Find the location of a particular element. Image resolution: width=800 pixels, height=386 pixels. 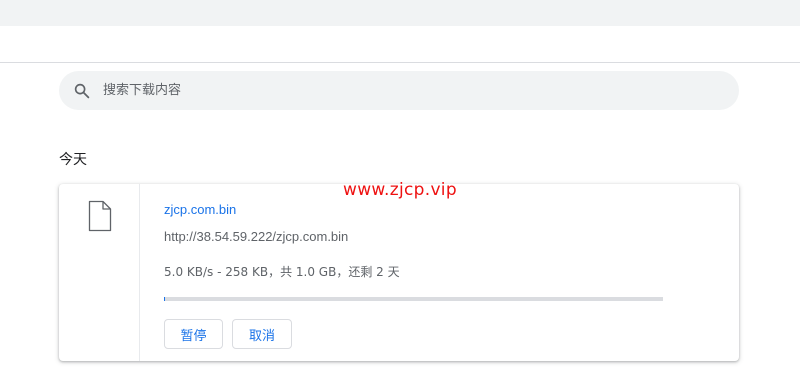

watermark-text: www.zjcp.vip is located at coordinates (400, 190).